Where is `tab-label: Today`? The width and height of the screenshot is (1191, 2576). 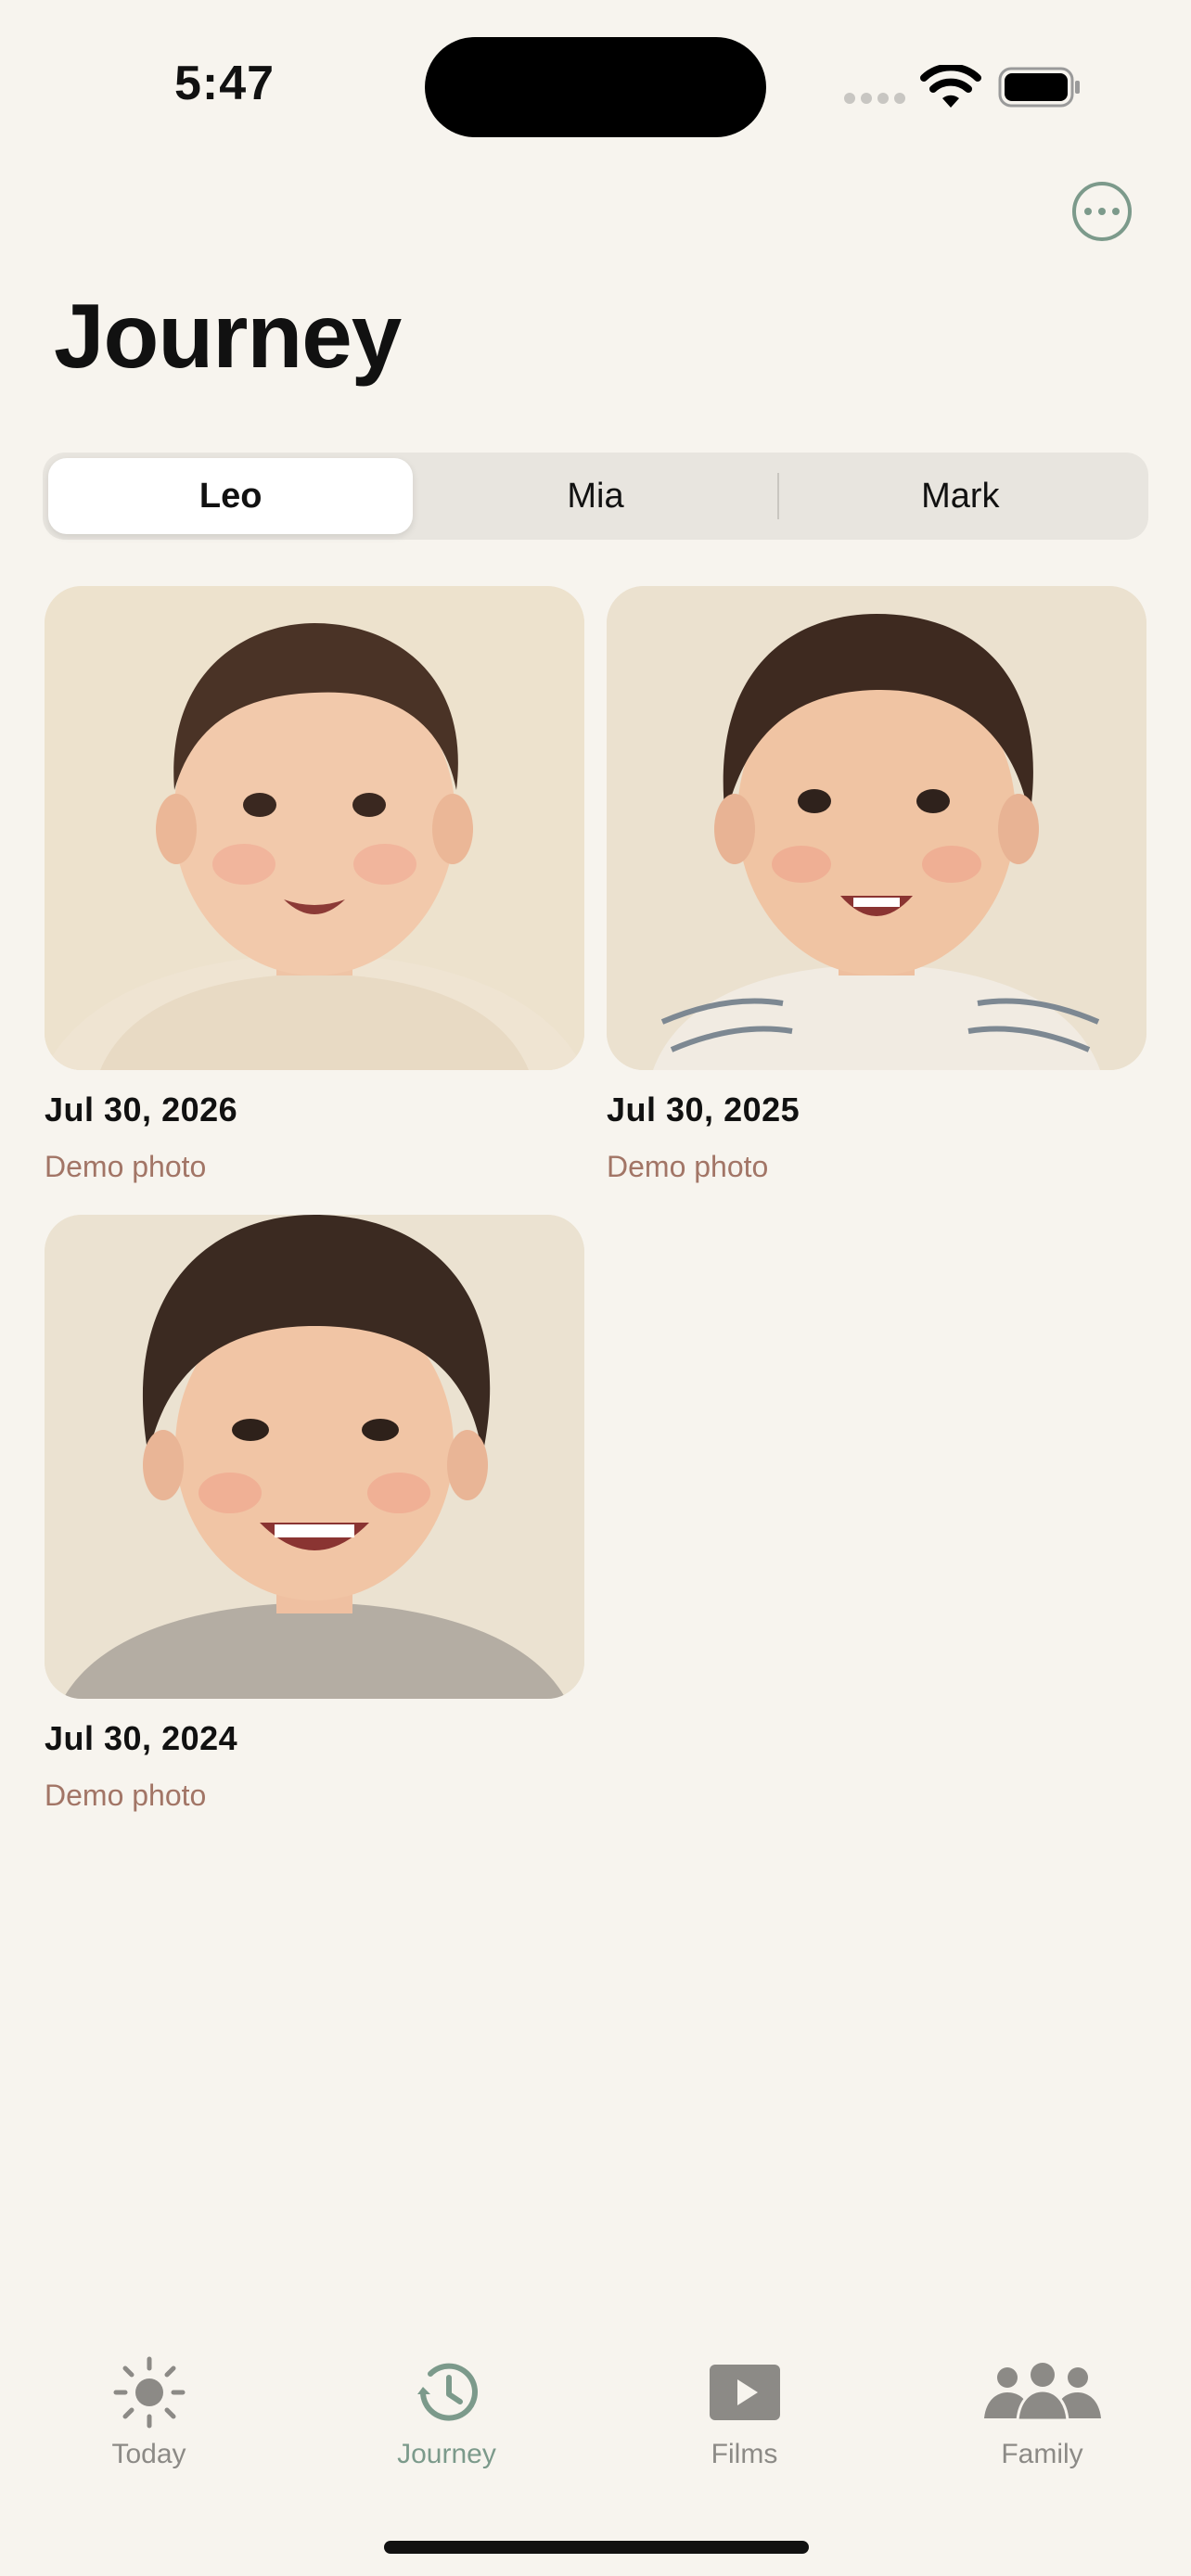 tab-label: Today is located at coordinates (148, 2454).